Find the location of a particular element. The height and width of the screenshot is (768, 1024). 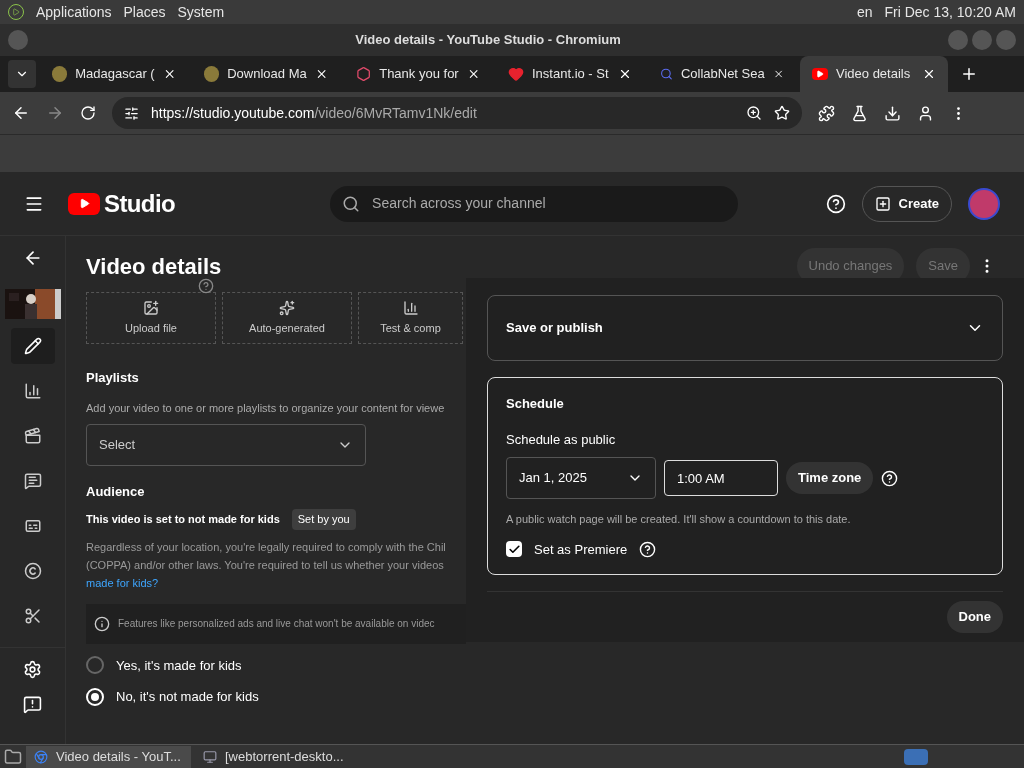

panel-menu: System is located at coordinates (201, 12).